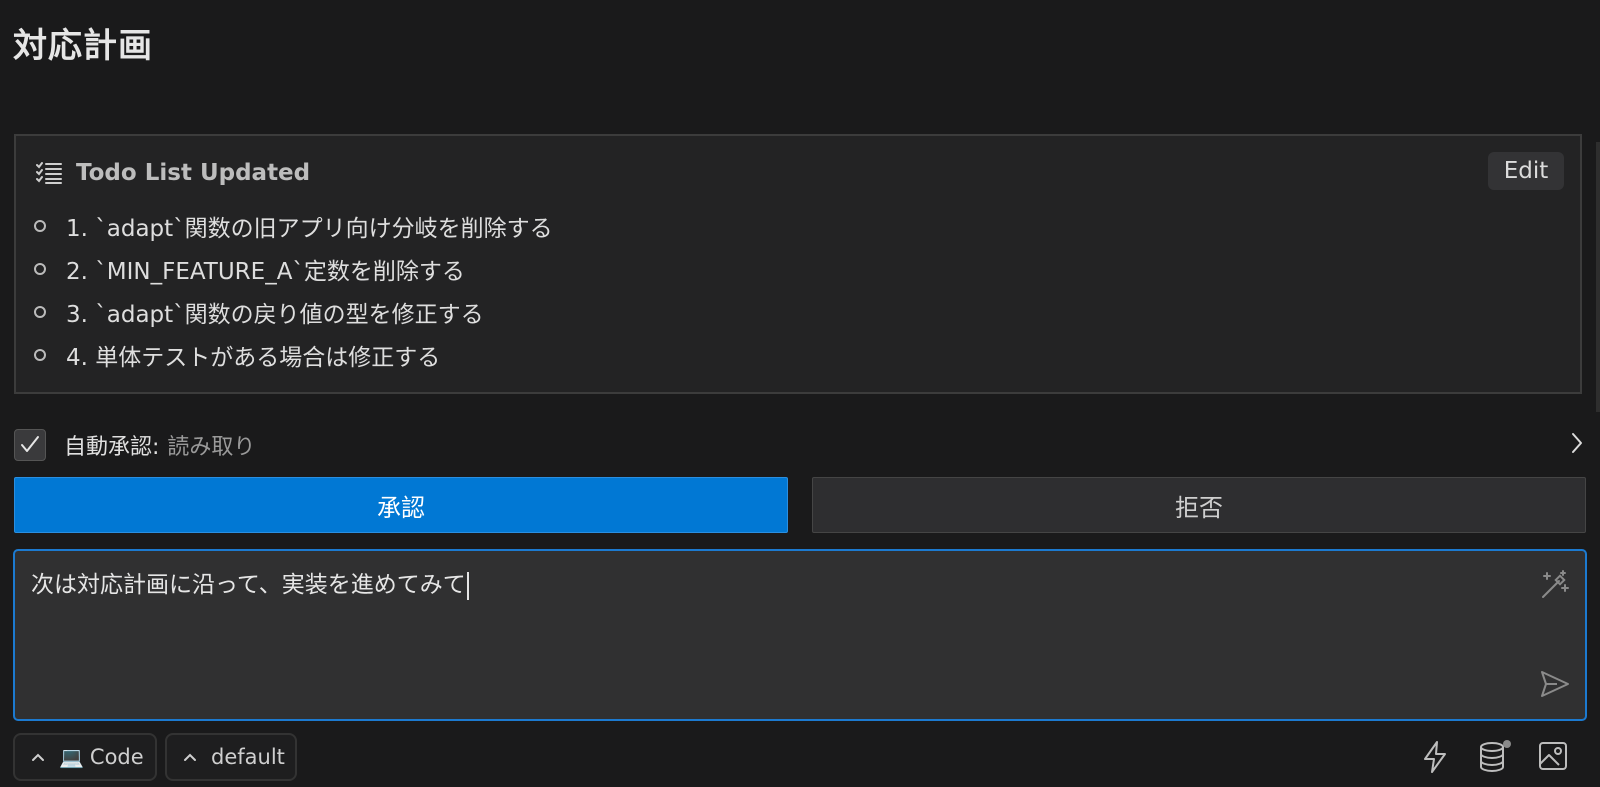 The height and width of the screenshot is (787, 1600). Describe the element at coordinates (211, 447) in the screenshot. I see `auto-approve-value: 読み取り` at that location.